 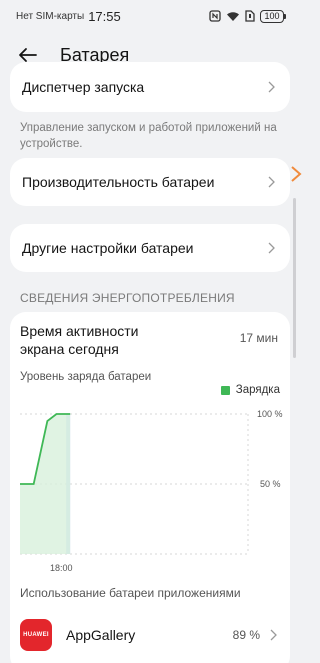 I want to click on other-settings-label: Другие настройки батареи, so click(x=108, y=248).